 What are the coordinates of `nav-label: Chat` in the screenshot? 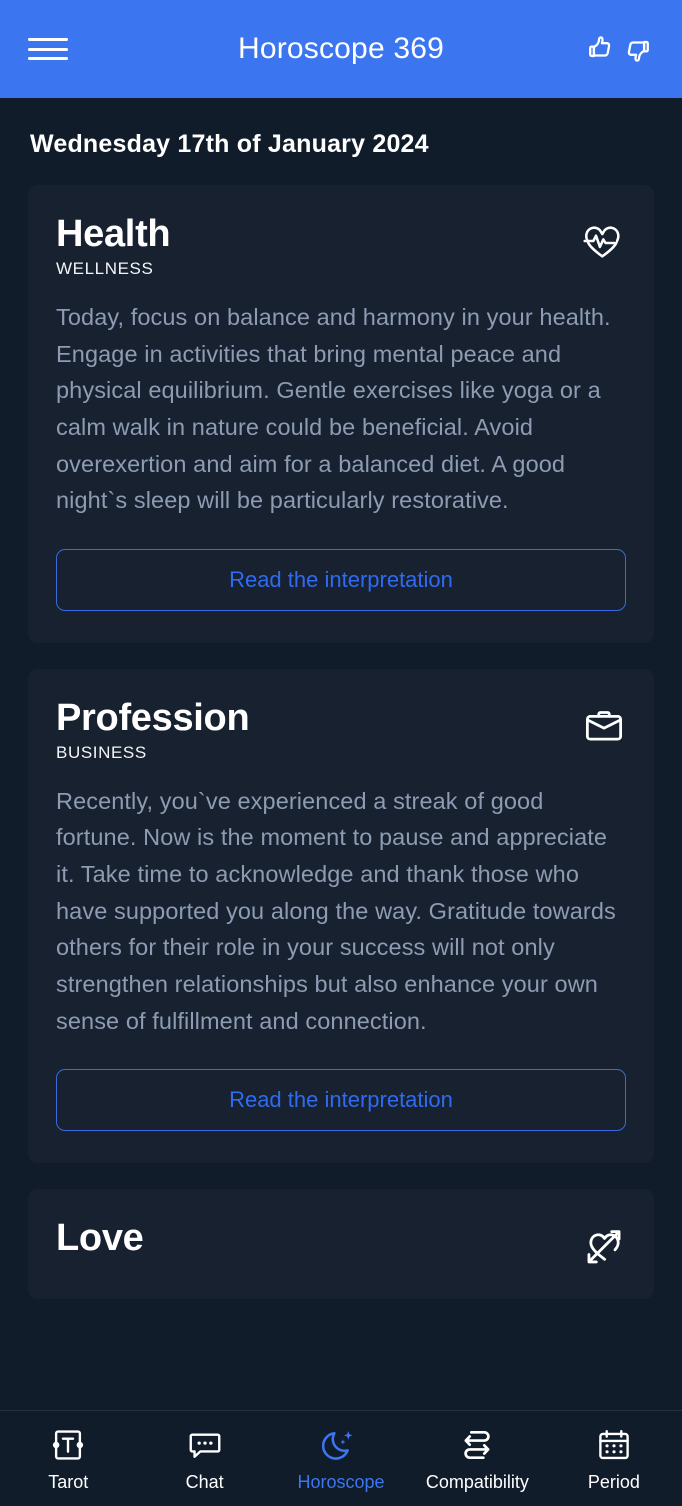 It's located at (204, 1482).